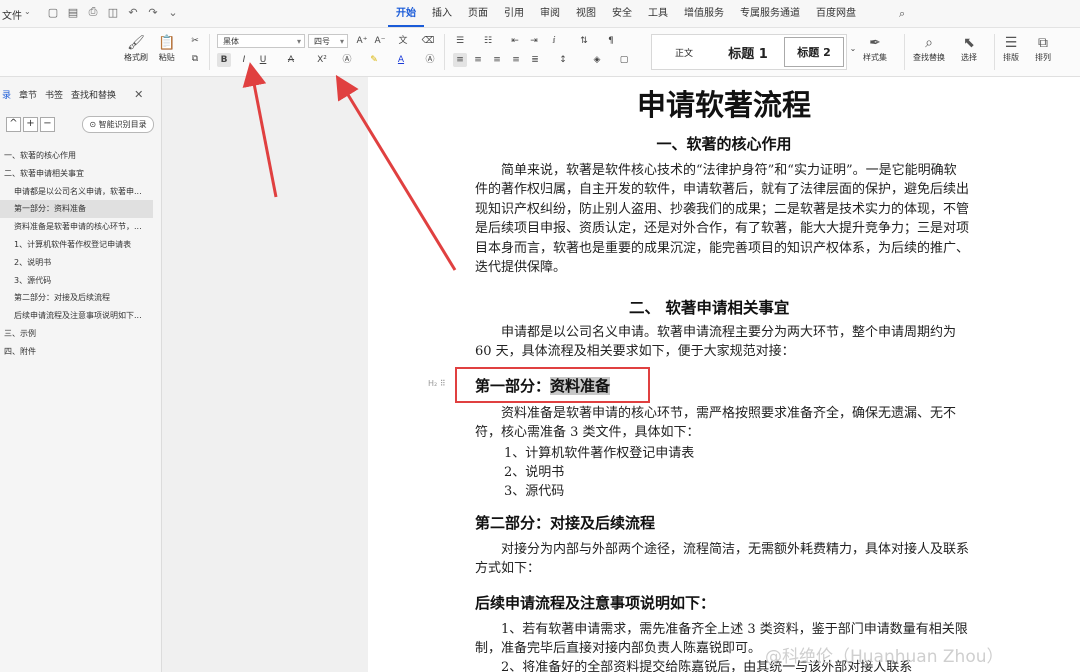 The width and height of the screenshot is (1080, 672). Describe the element at coordinates (437, 383) in the screenshot. I see `heading-marker-icon: H₂ ⠿` at that location.